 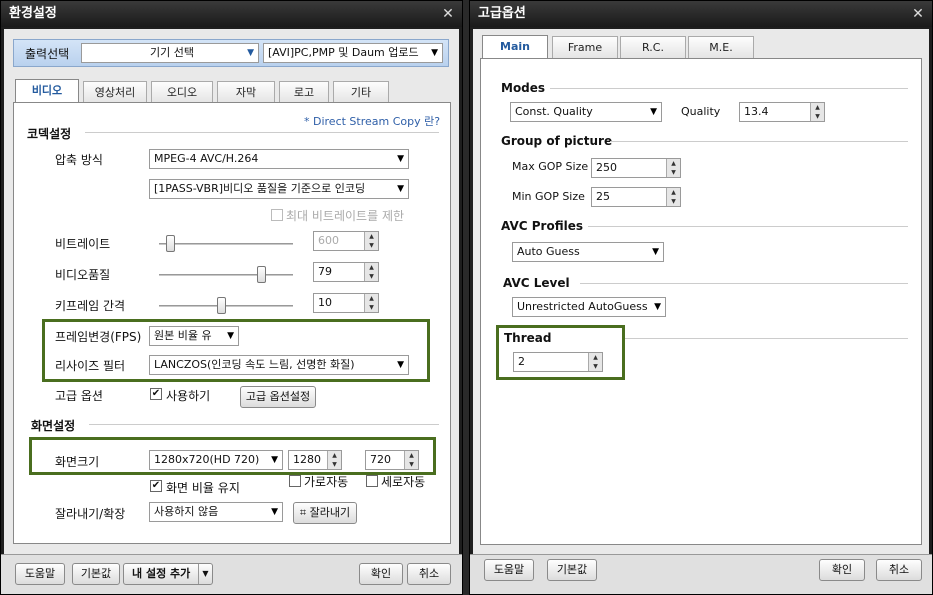 What do you see at coordinates (558, 362) in the screenshot?
I see `thread-stepper: 2 ▲ ▼` at bounding box center [558, 362].